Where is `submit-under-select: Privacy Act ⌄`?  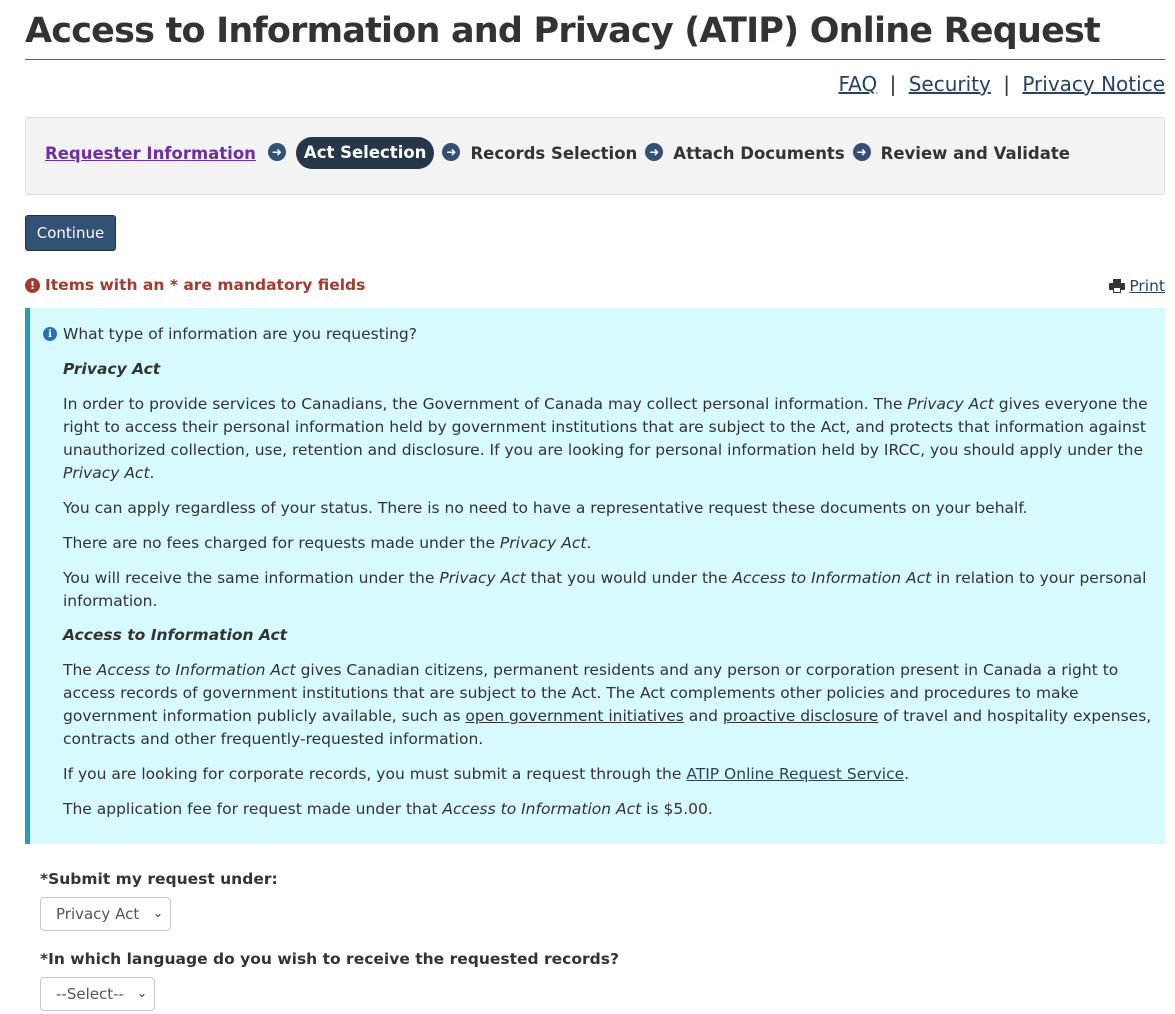 submit-under-select: Privacy Act ⌄ is located at coordinates (105, 914).